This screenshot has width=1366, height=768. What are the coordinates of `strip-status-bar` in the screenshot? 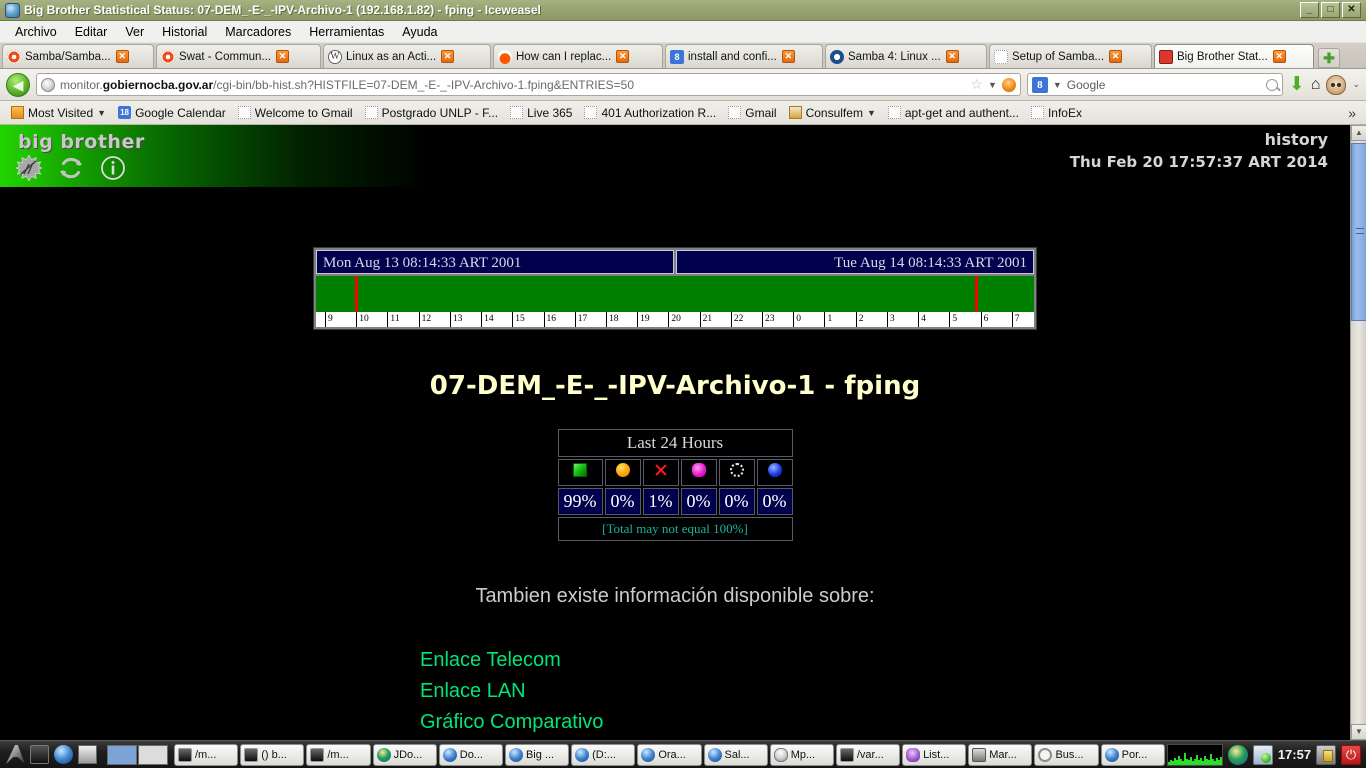 It's located at (675, 294).